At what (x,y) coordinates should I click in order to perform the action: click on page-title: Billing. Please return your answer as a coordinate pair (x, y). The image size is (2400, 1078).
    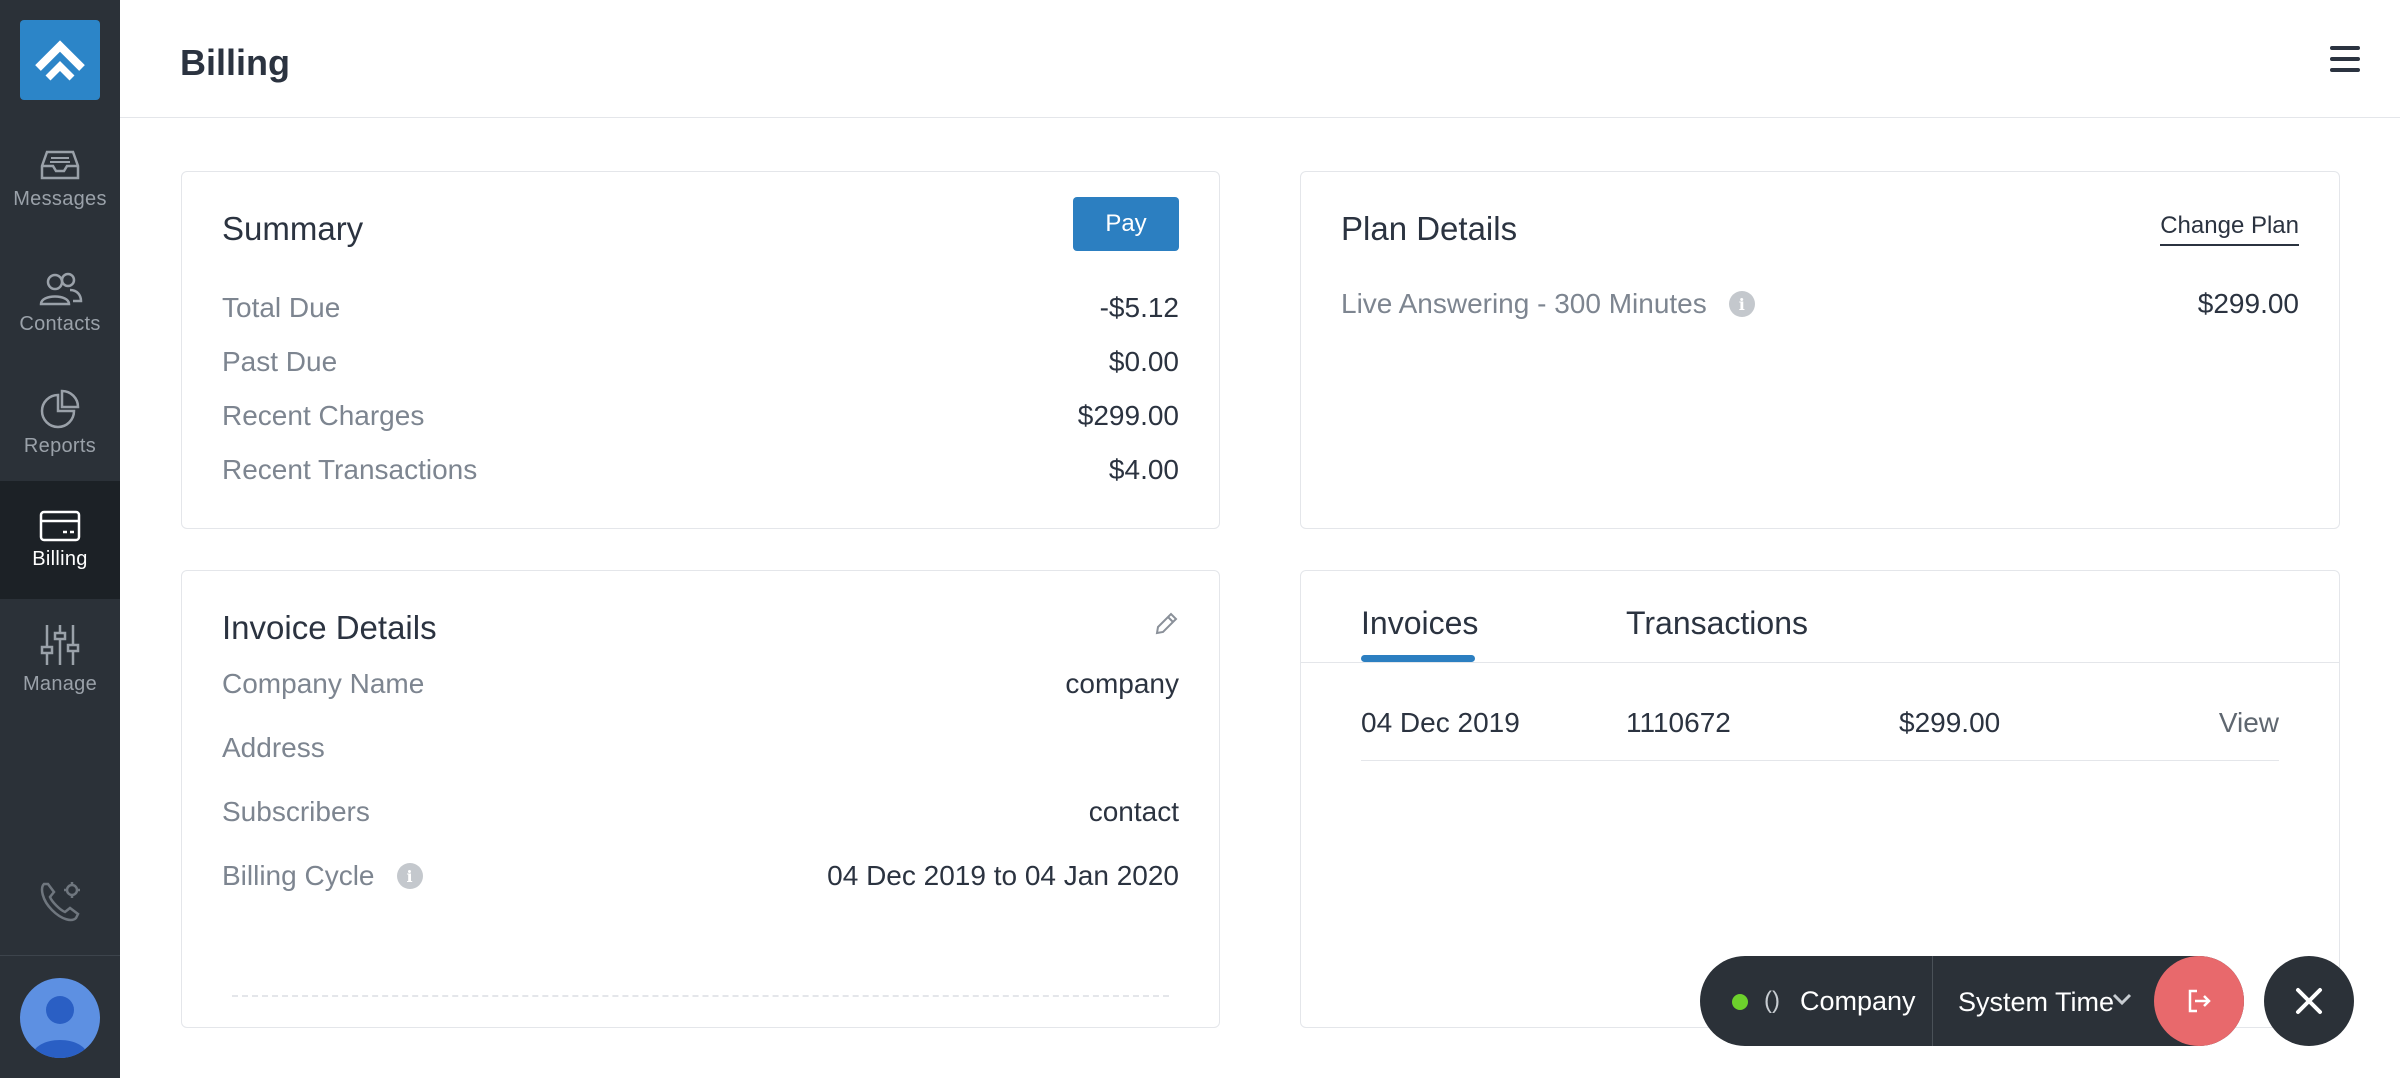
    Looking at the image, I should click on (235, 62).